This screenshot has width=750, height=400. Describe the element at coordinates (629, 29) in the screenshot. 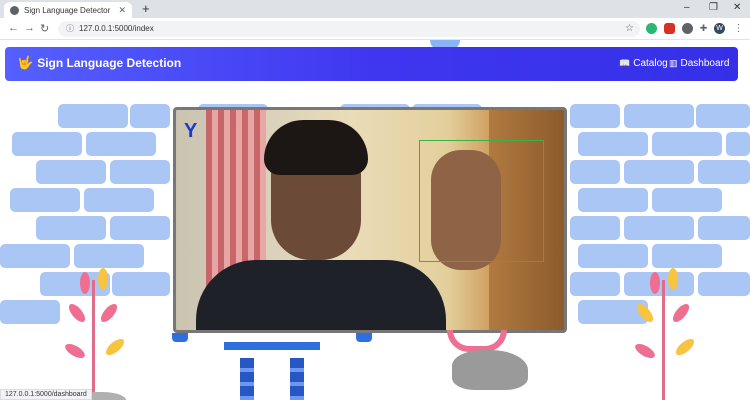

I see `bookmark-star-icon: ☆` at that location.